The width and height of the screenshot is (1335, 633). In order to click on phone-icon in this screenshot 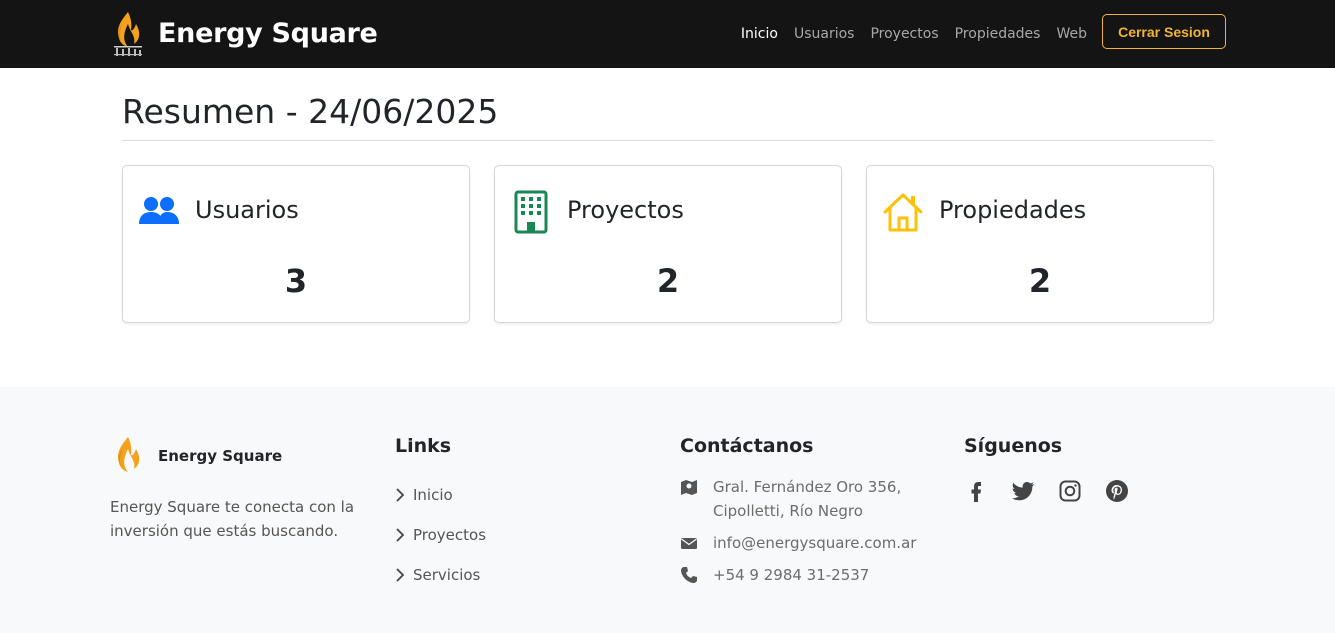, I will do `click(689, 575)`.